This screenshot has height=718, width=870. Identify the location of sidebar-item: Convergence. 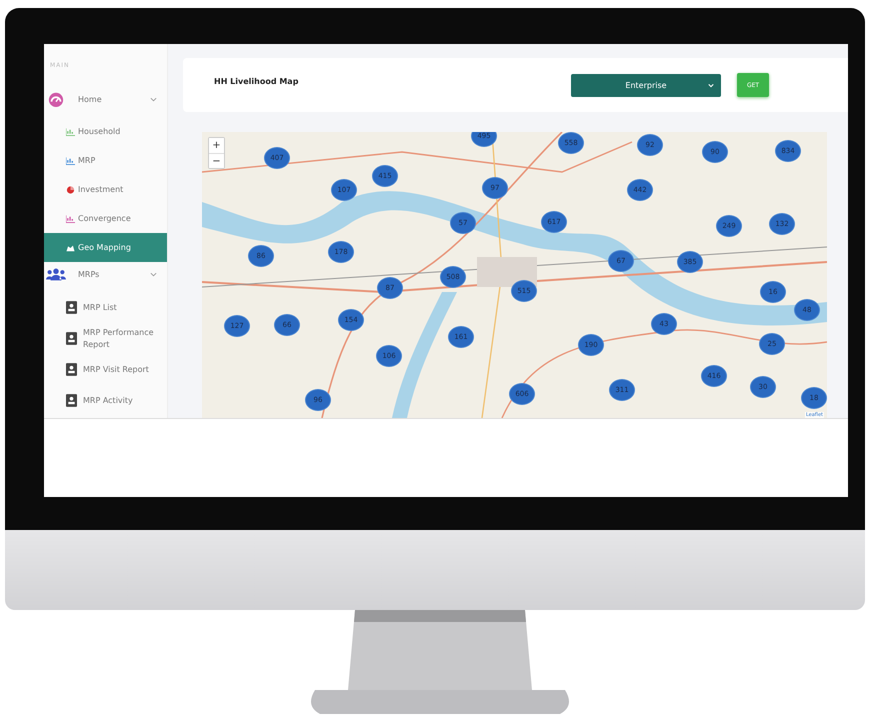
(105, 218).